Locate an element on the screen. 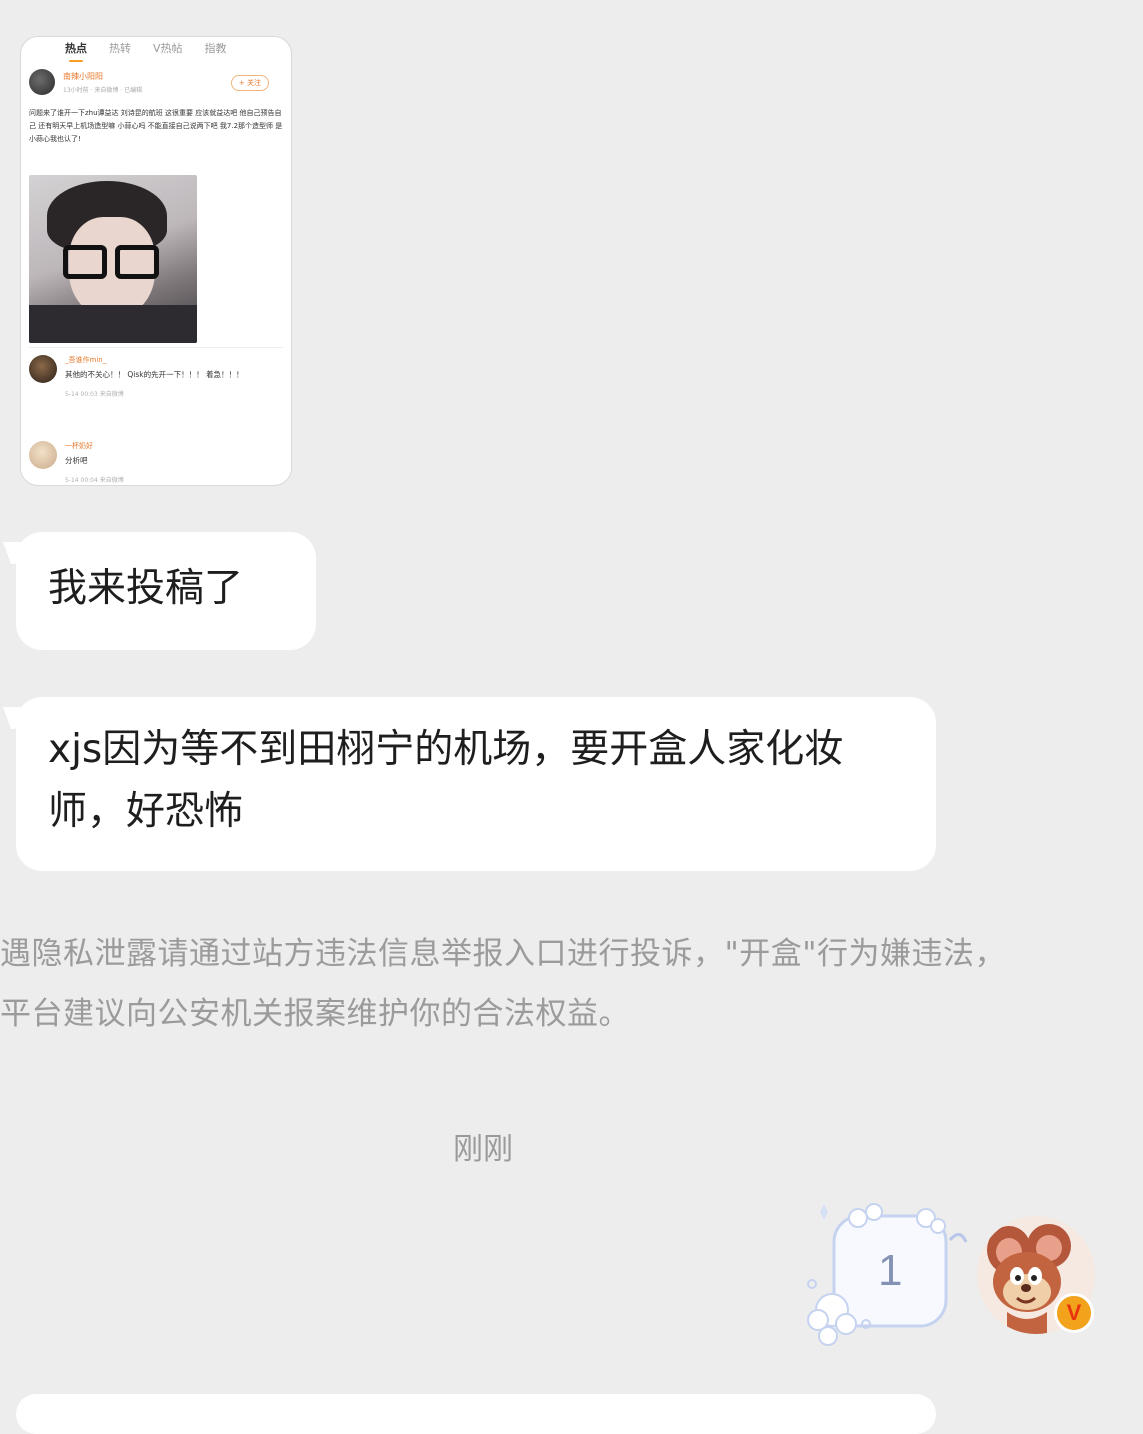 Image resolution: width=1143 pixels, height=1434 pixels. thumbnail-tab-4: 指教 is located at coordinates (215, 48).